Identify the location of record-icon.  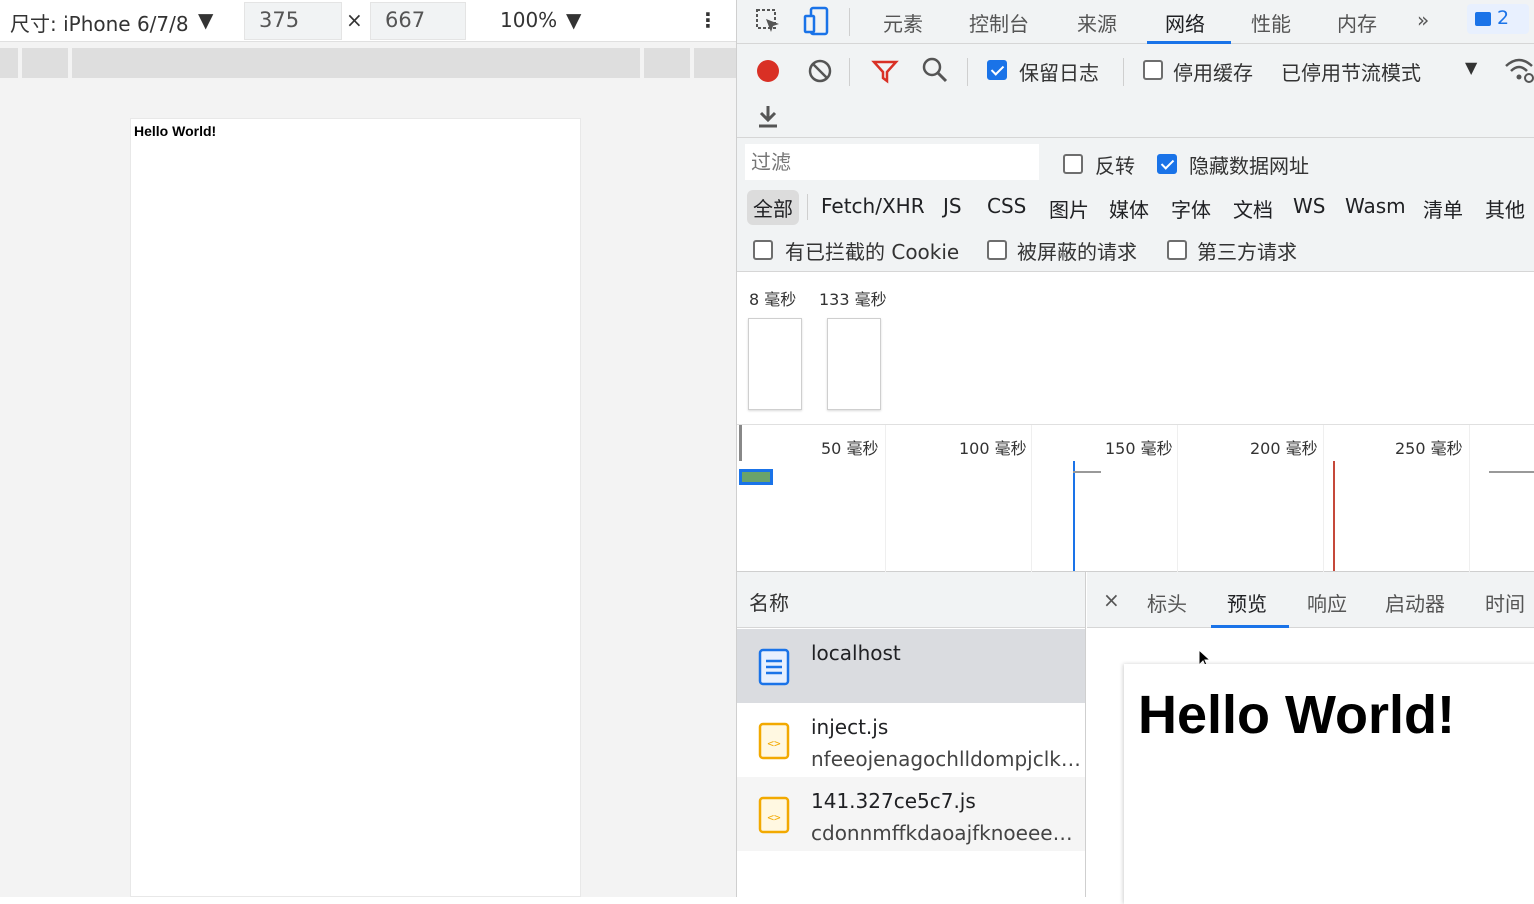
(768, 71).